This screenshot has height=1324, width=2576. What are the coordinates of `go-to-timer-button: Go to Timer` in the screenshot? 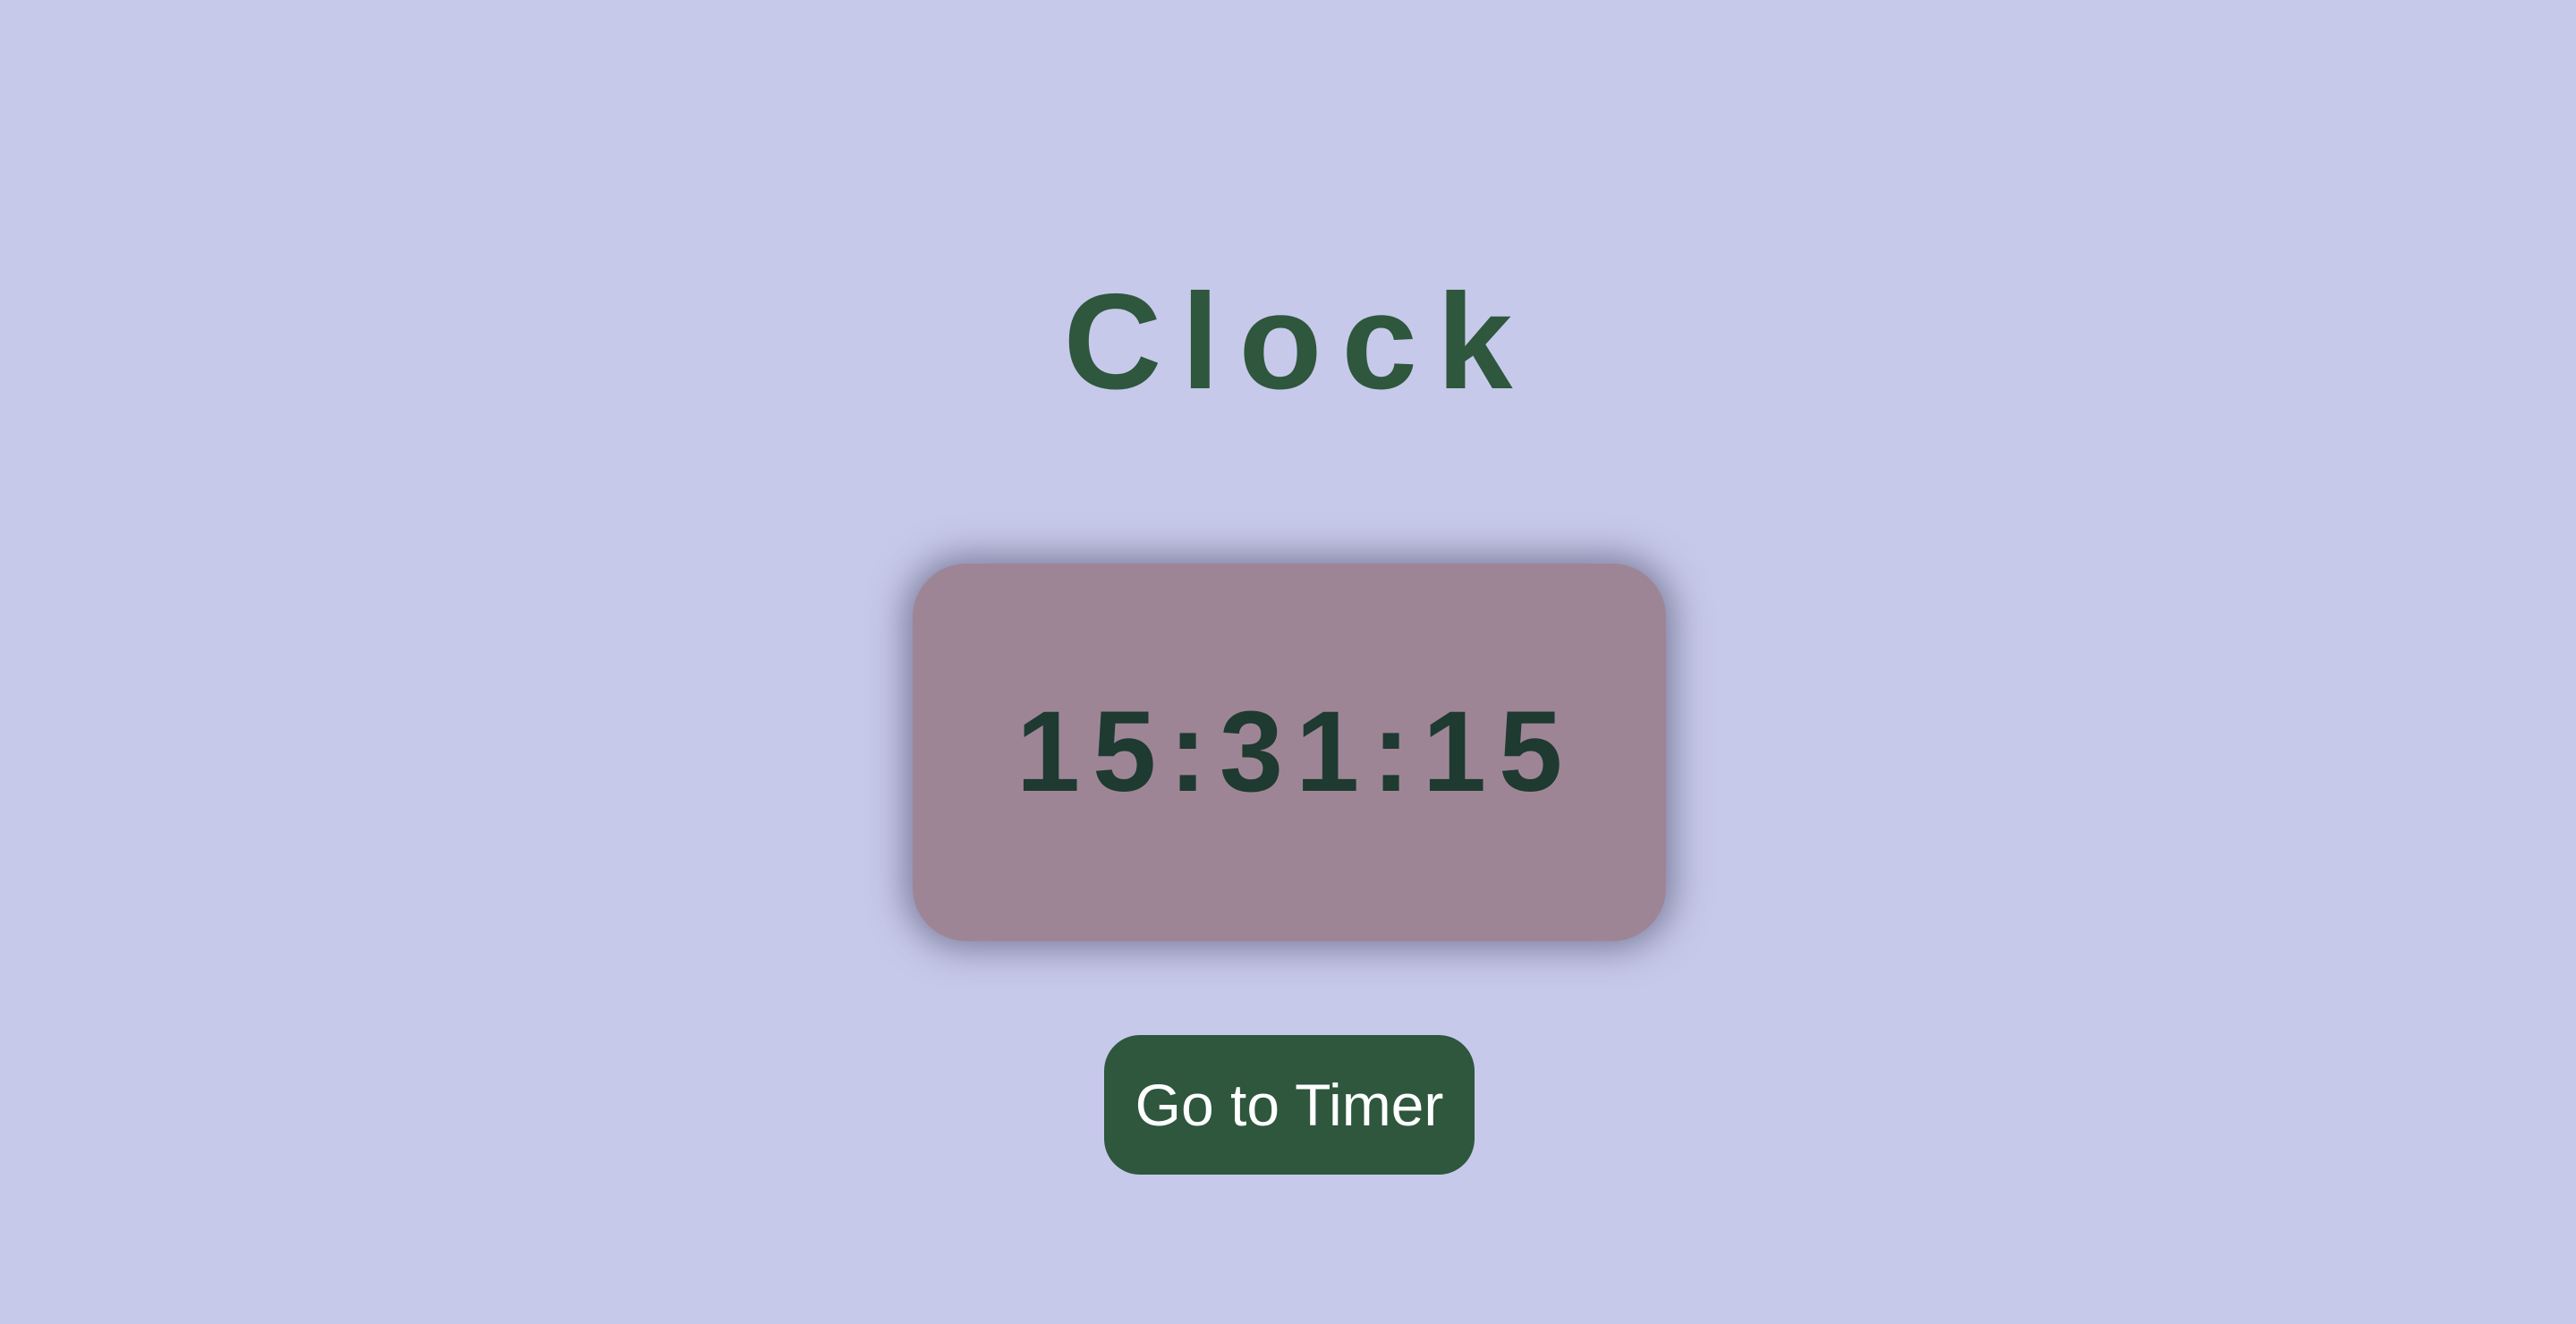 It's located at (1289, 1105).